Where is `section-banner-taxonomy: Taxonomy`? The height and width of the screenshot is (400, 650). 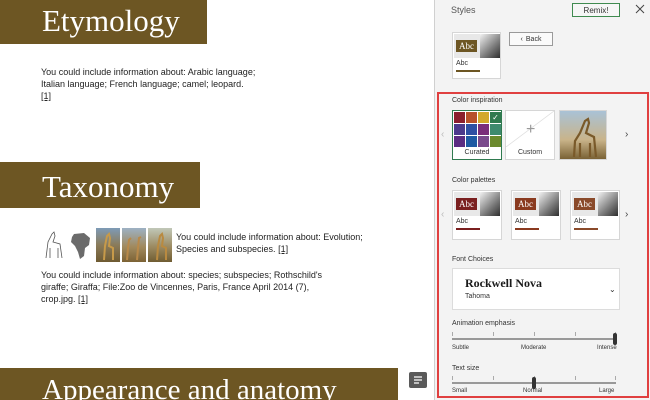
section-banner-taxonomy: Taxonomy is located at coordinates (100, 185).